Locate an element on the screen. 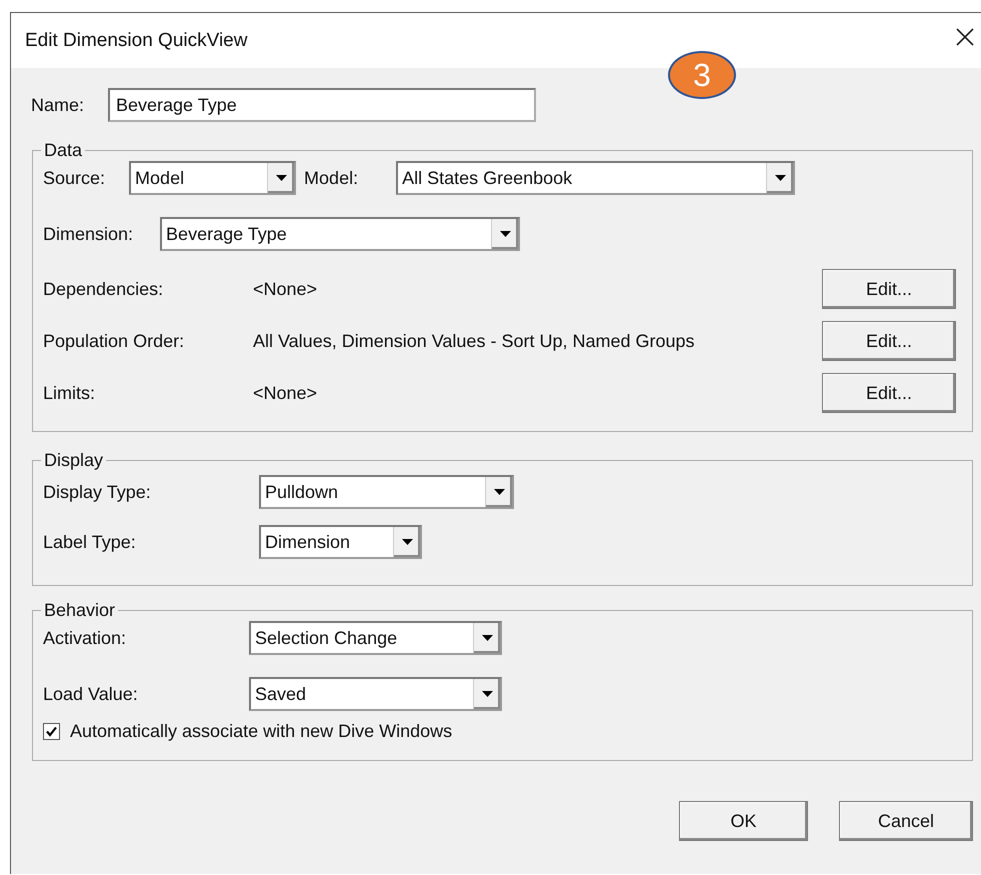  dropdown: All States Greenbook is located at coordinates (596, 178).